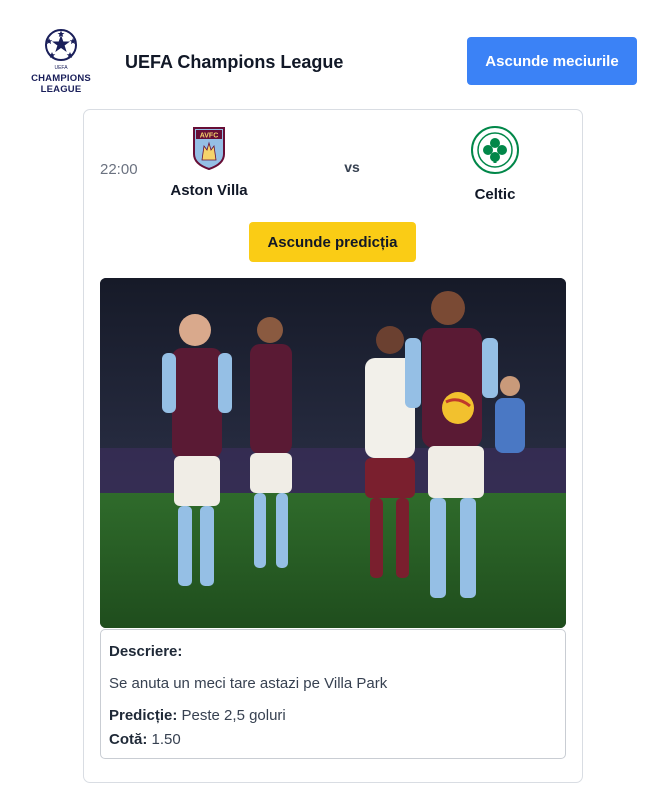 The height and width of the screenshot is (790, 665). Describe the element at coordinates (61, 50) in the screenshot. I see `starball-icon: UEFA` at that location.